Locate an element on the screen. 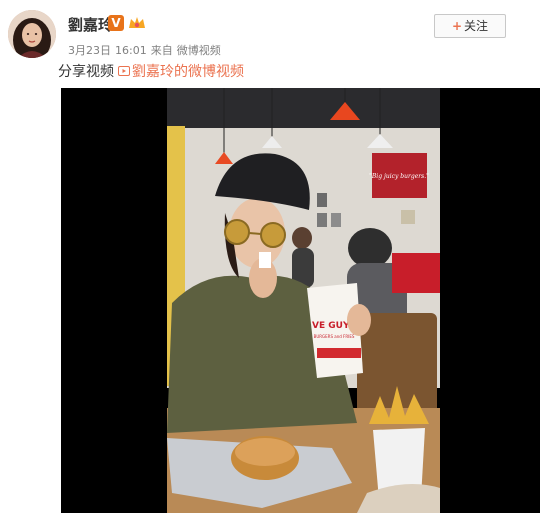 The height and width of the screenshot is (514, 550). video-play-icon is located at coordinates (124, 71).